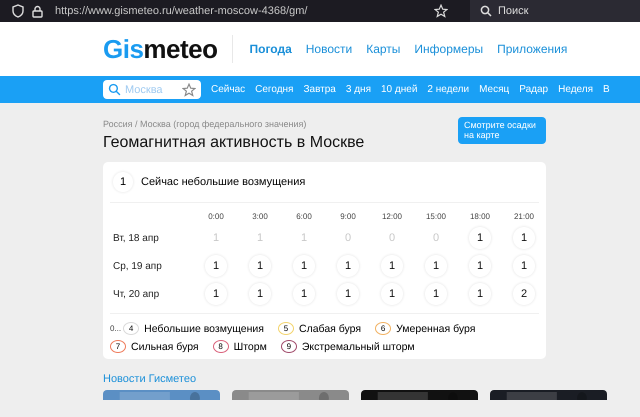 This screenshot has width=640, height=417. What do you see at coordinates (383, 49) in the screenshot?
I see `menu-link: Карты` at bounding box center [383, 49].